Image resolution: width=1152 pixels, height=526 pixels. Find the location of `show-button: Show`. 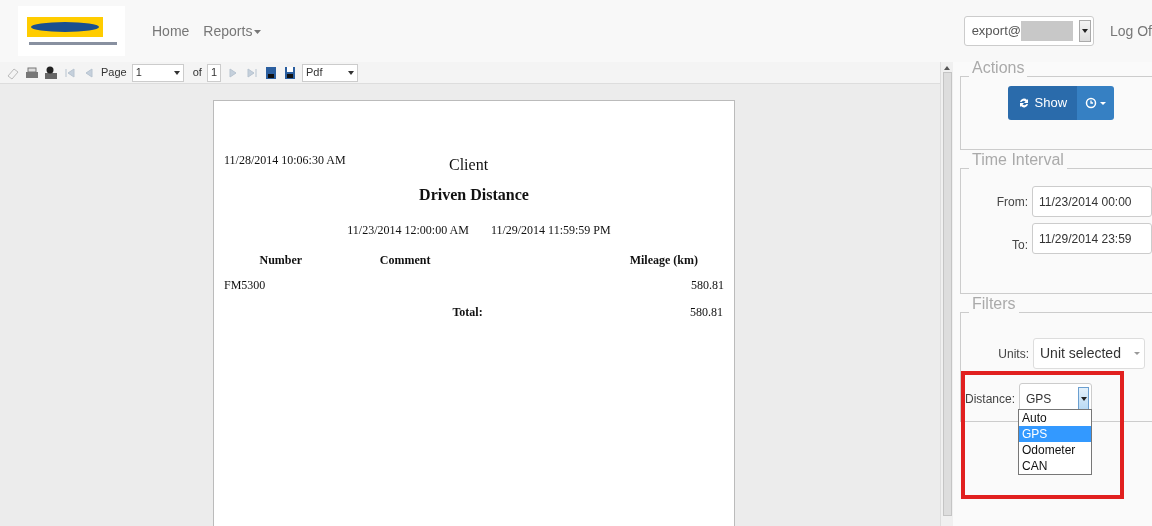

show-button: Show is located at coordinates (1042, 103).